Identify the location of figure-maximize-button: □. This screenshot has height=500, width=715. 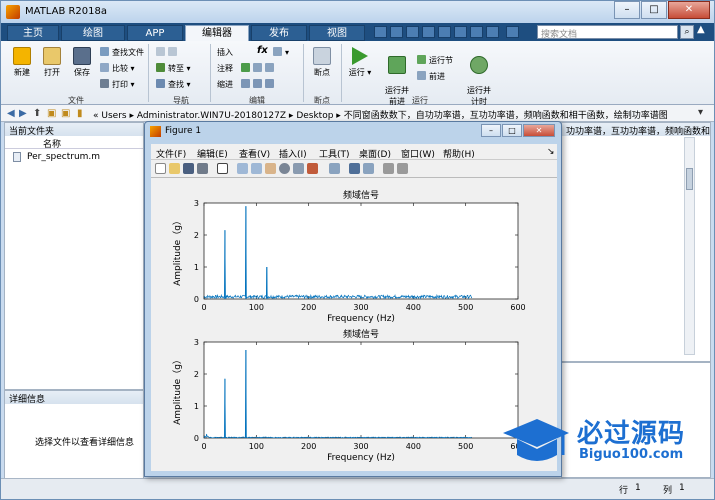
(512, 130).